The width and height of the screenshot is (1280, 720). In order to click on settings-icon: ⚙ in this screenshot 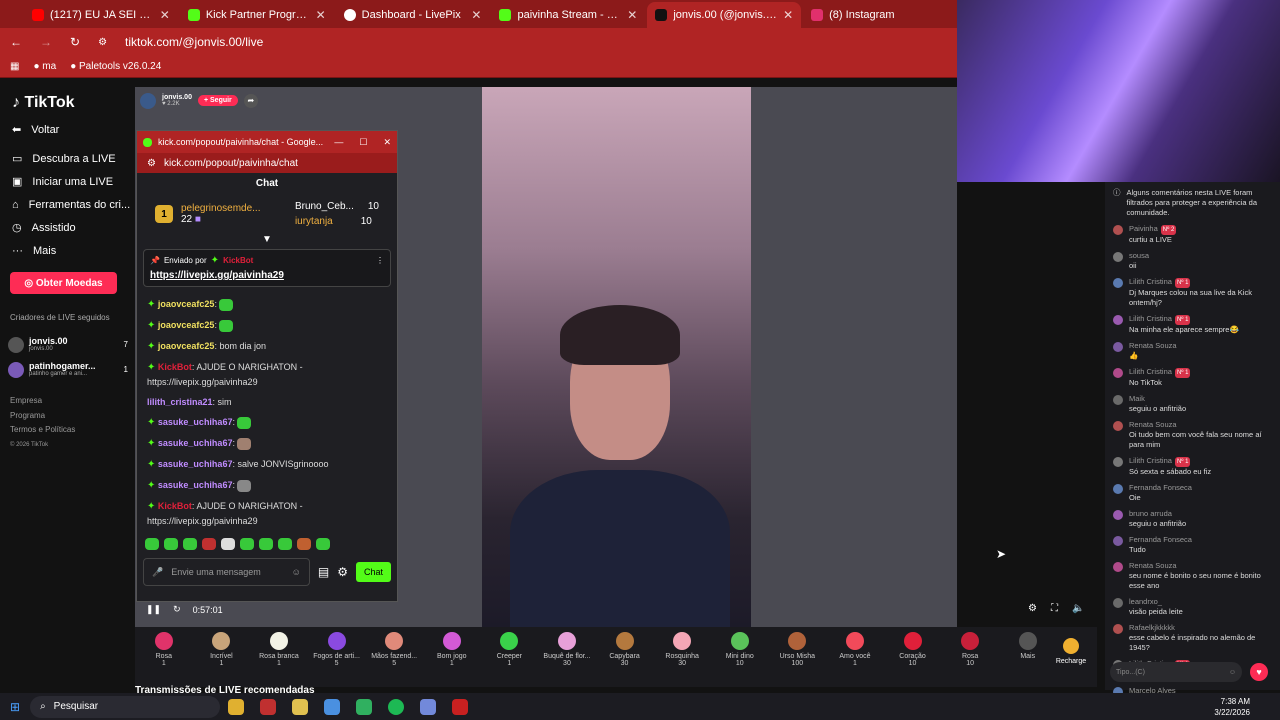, I will do `click(1032, 608)`.